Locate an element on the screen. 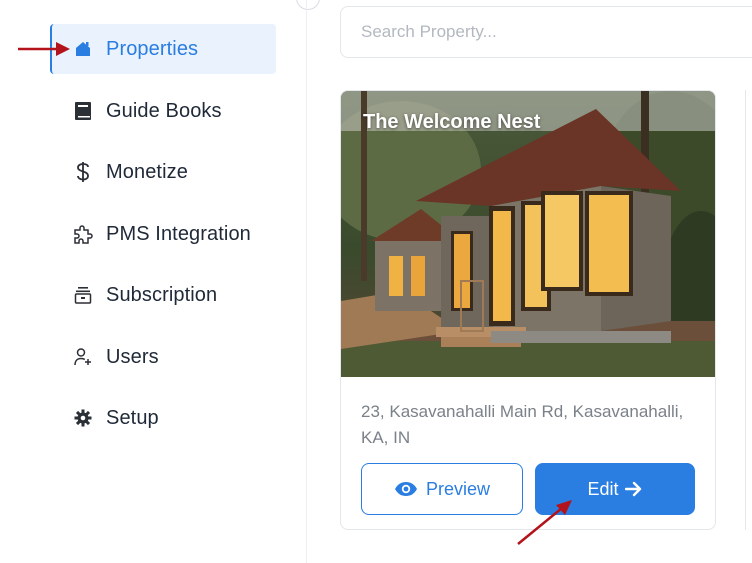 Image resolution: width=752 pixels, height=563 pixels. sidebar-item-label: Properties is located at coordinates (152, 48).